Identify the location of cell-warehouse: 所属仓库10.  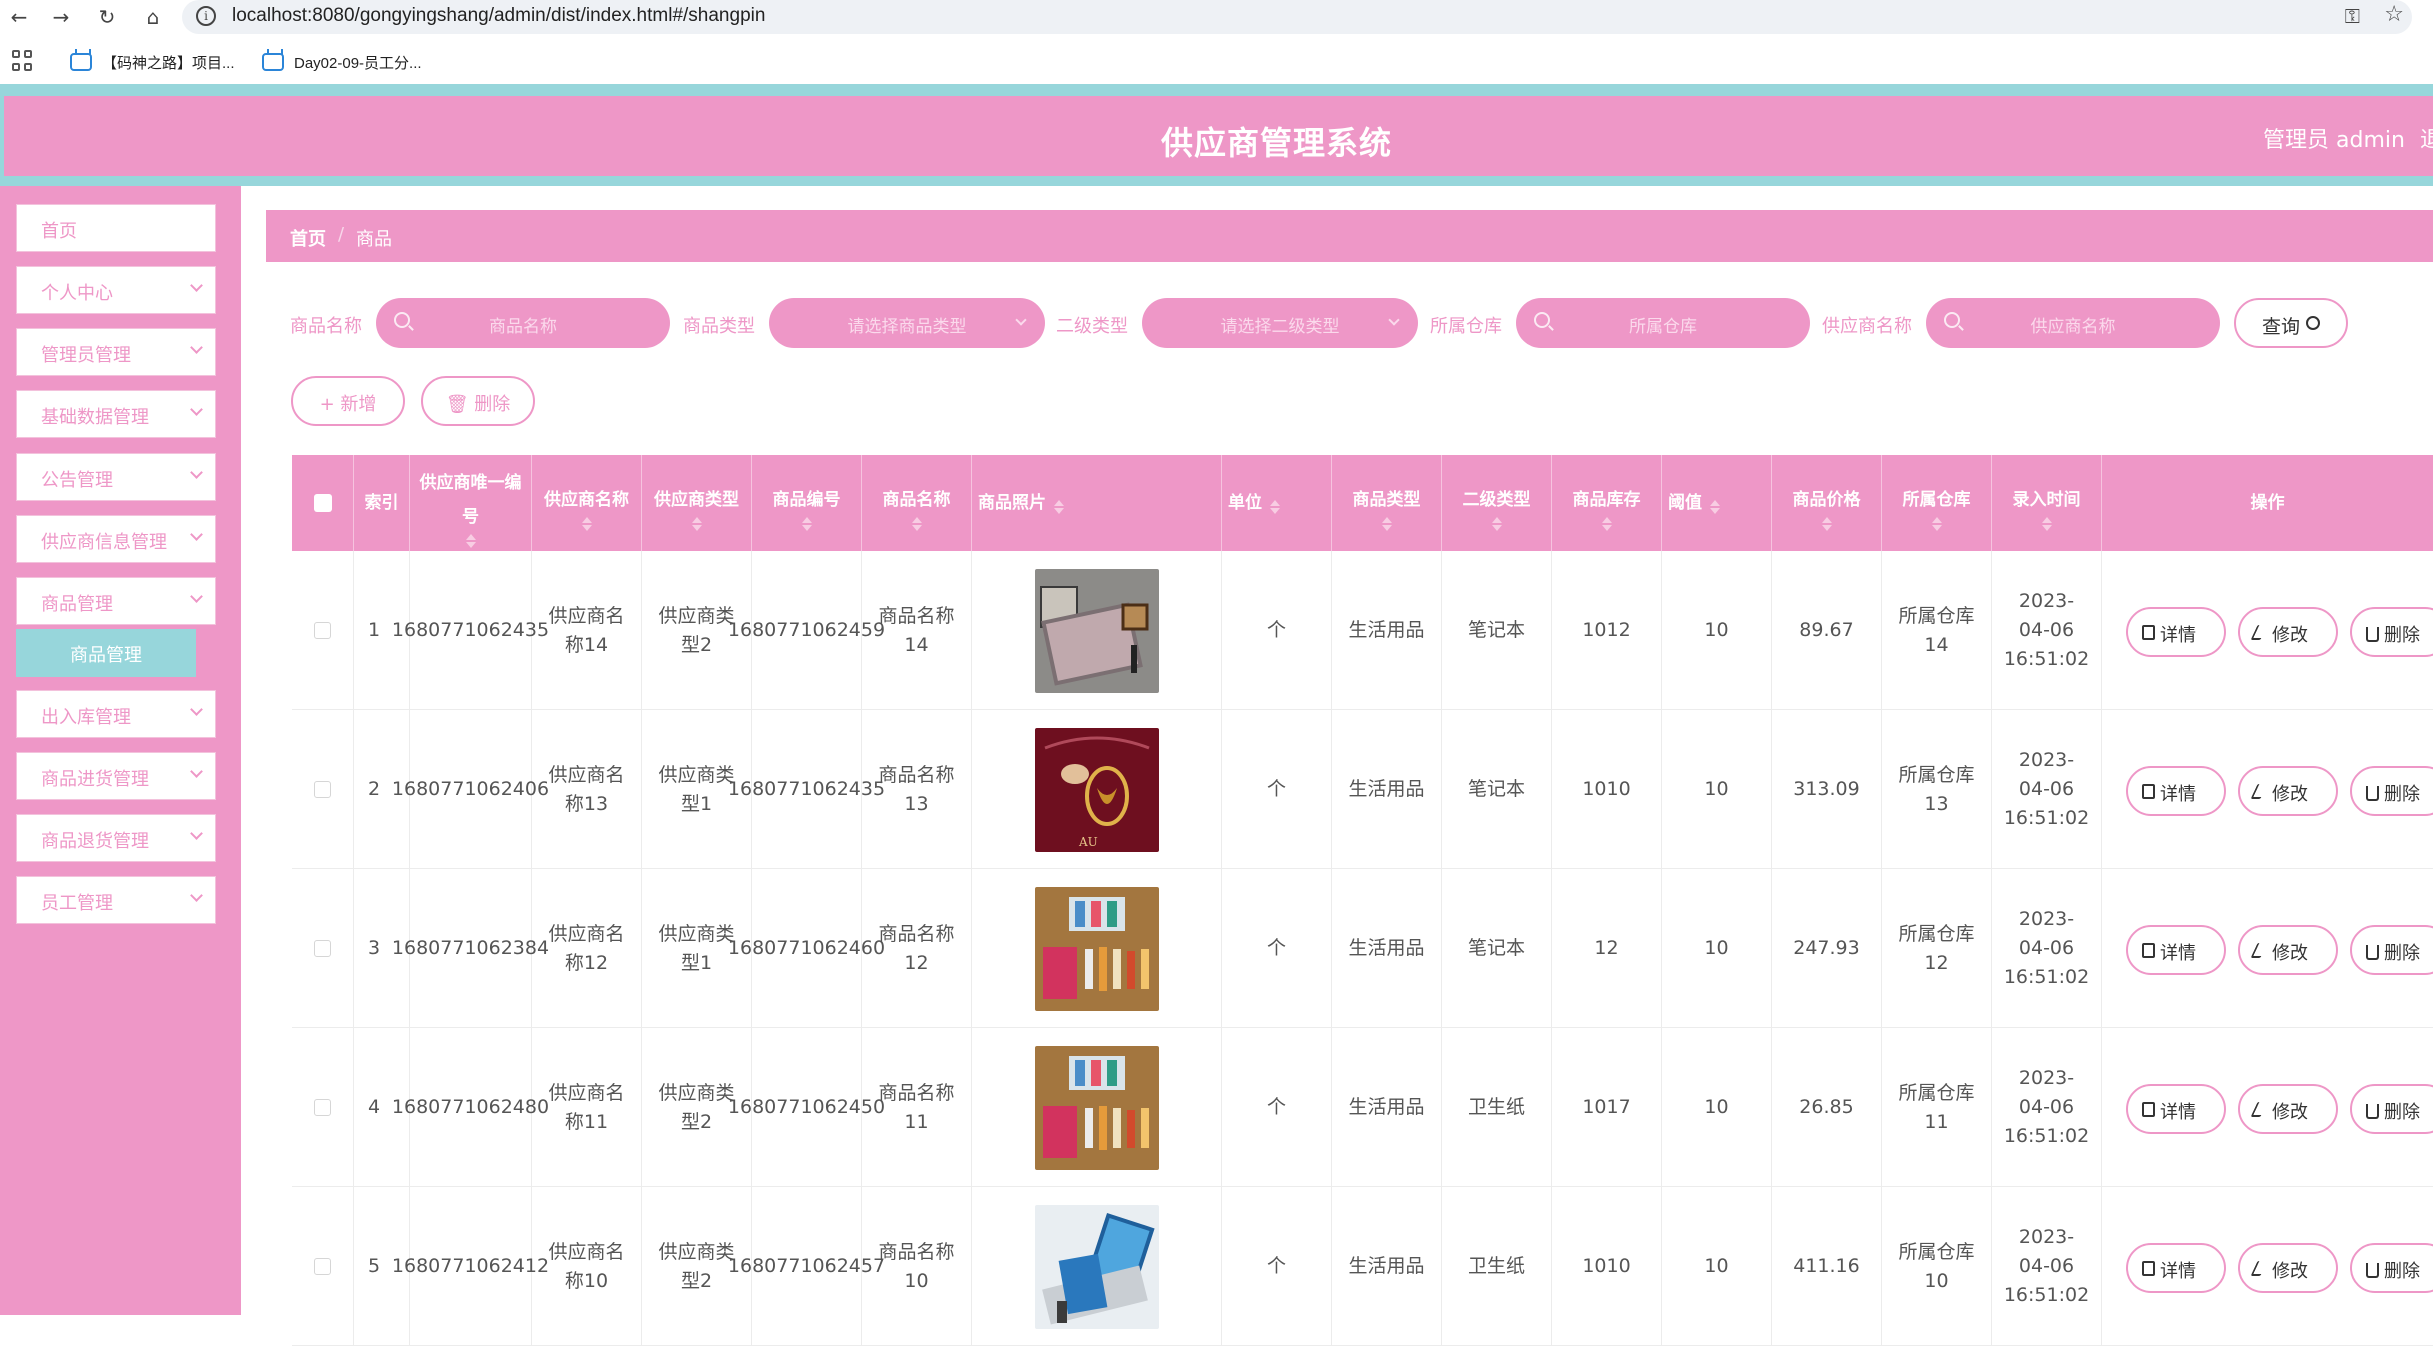
(1937, 1266).